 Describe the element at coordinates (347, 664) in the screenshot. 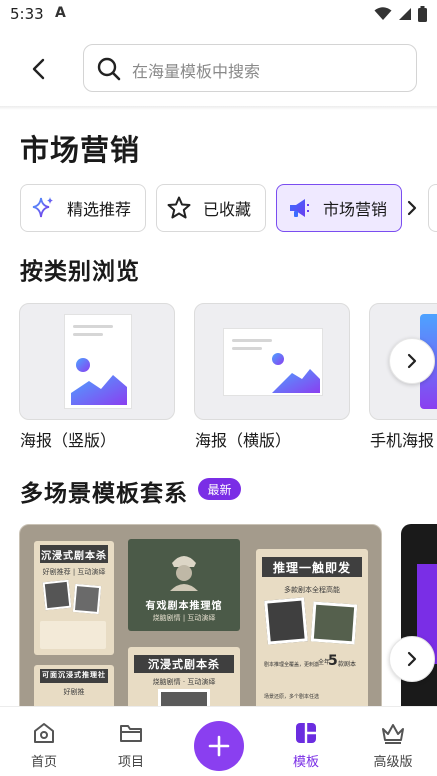

I see `poster-badge: 款剧本` at that location.